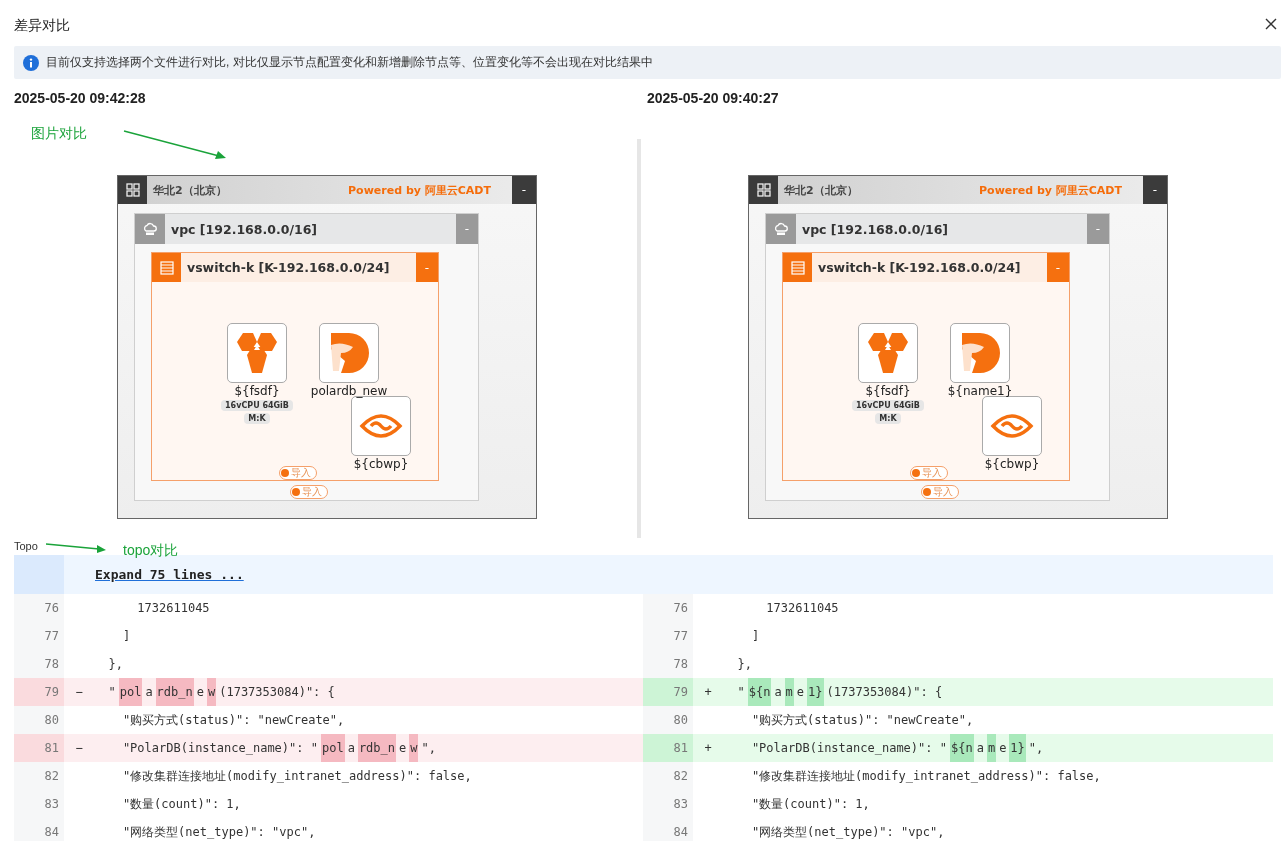  I want to click on code-line: "PolarDB(instance_name)": " ${n a m e 1} ",, so click(885, 748).